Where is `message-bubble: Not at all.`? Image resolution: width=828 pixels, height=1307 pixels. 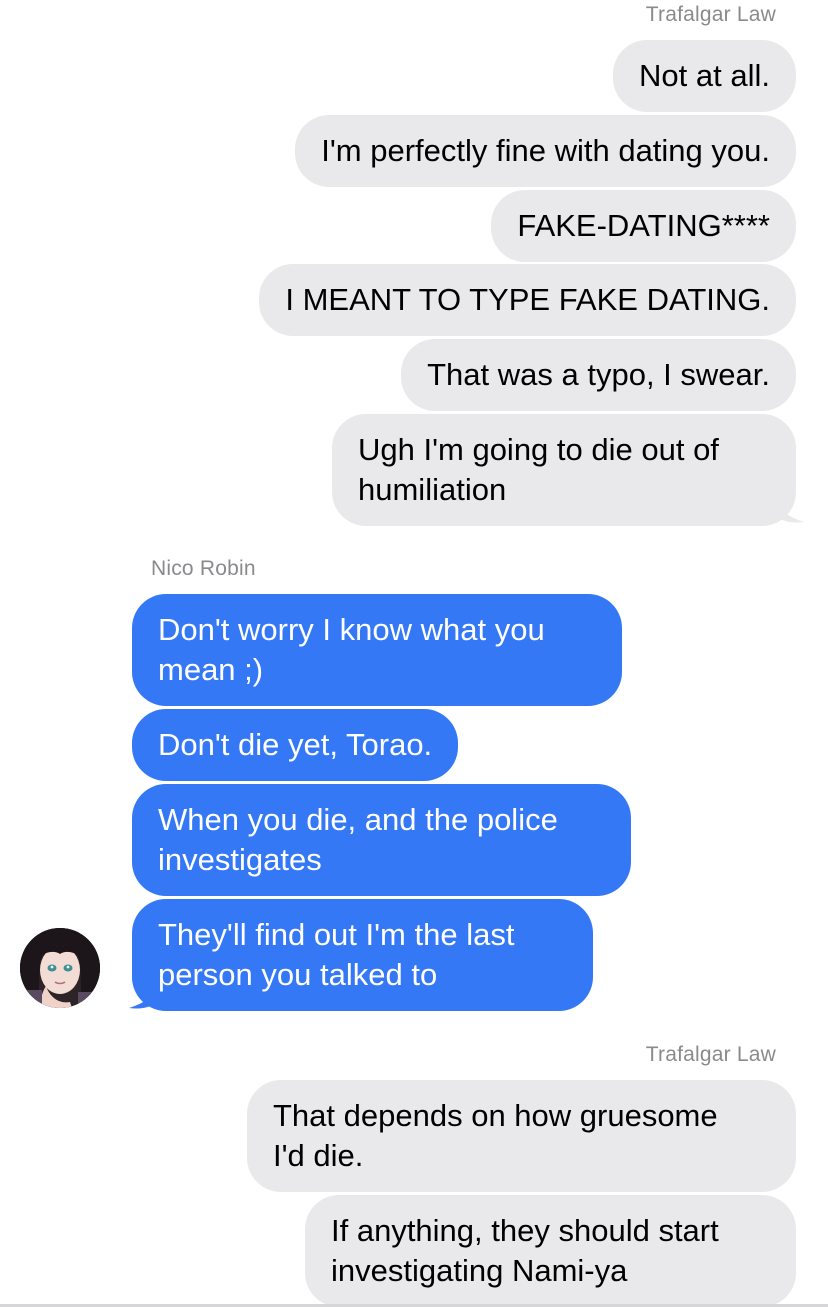
message-bubble: Not at all. is located at coordinates (704, 76).